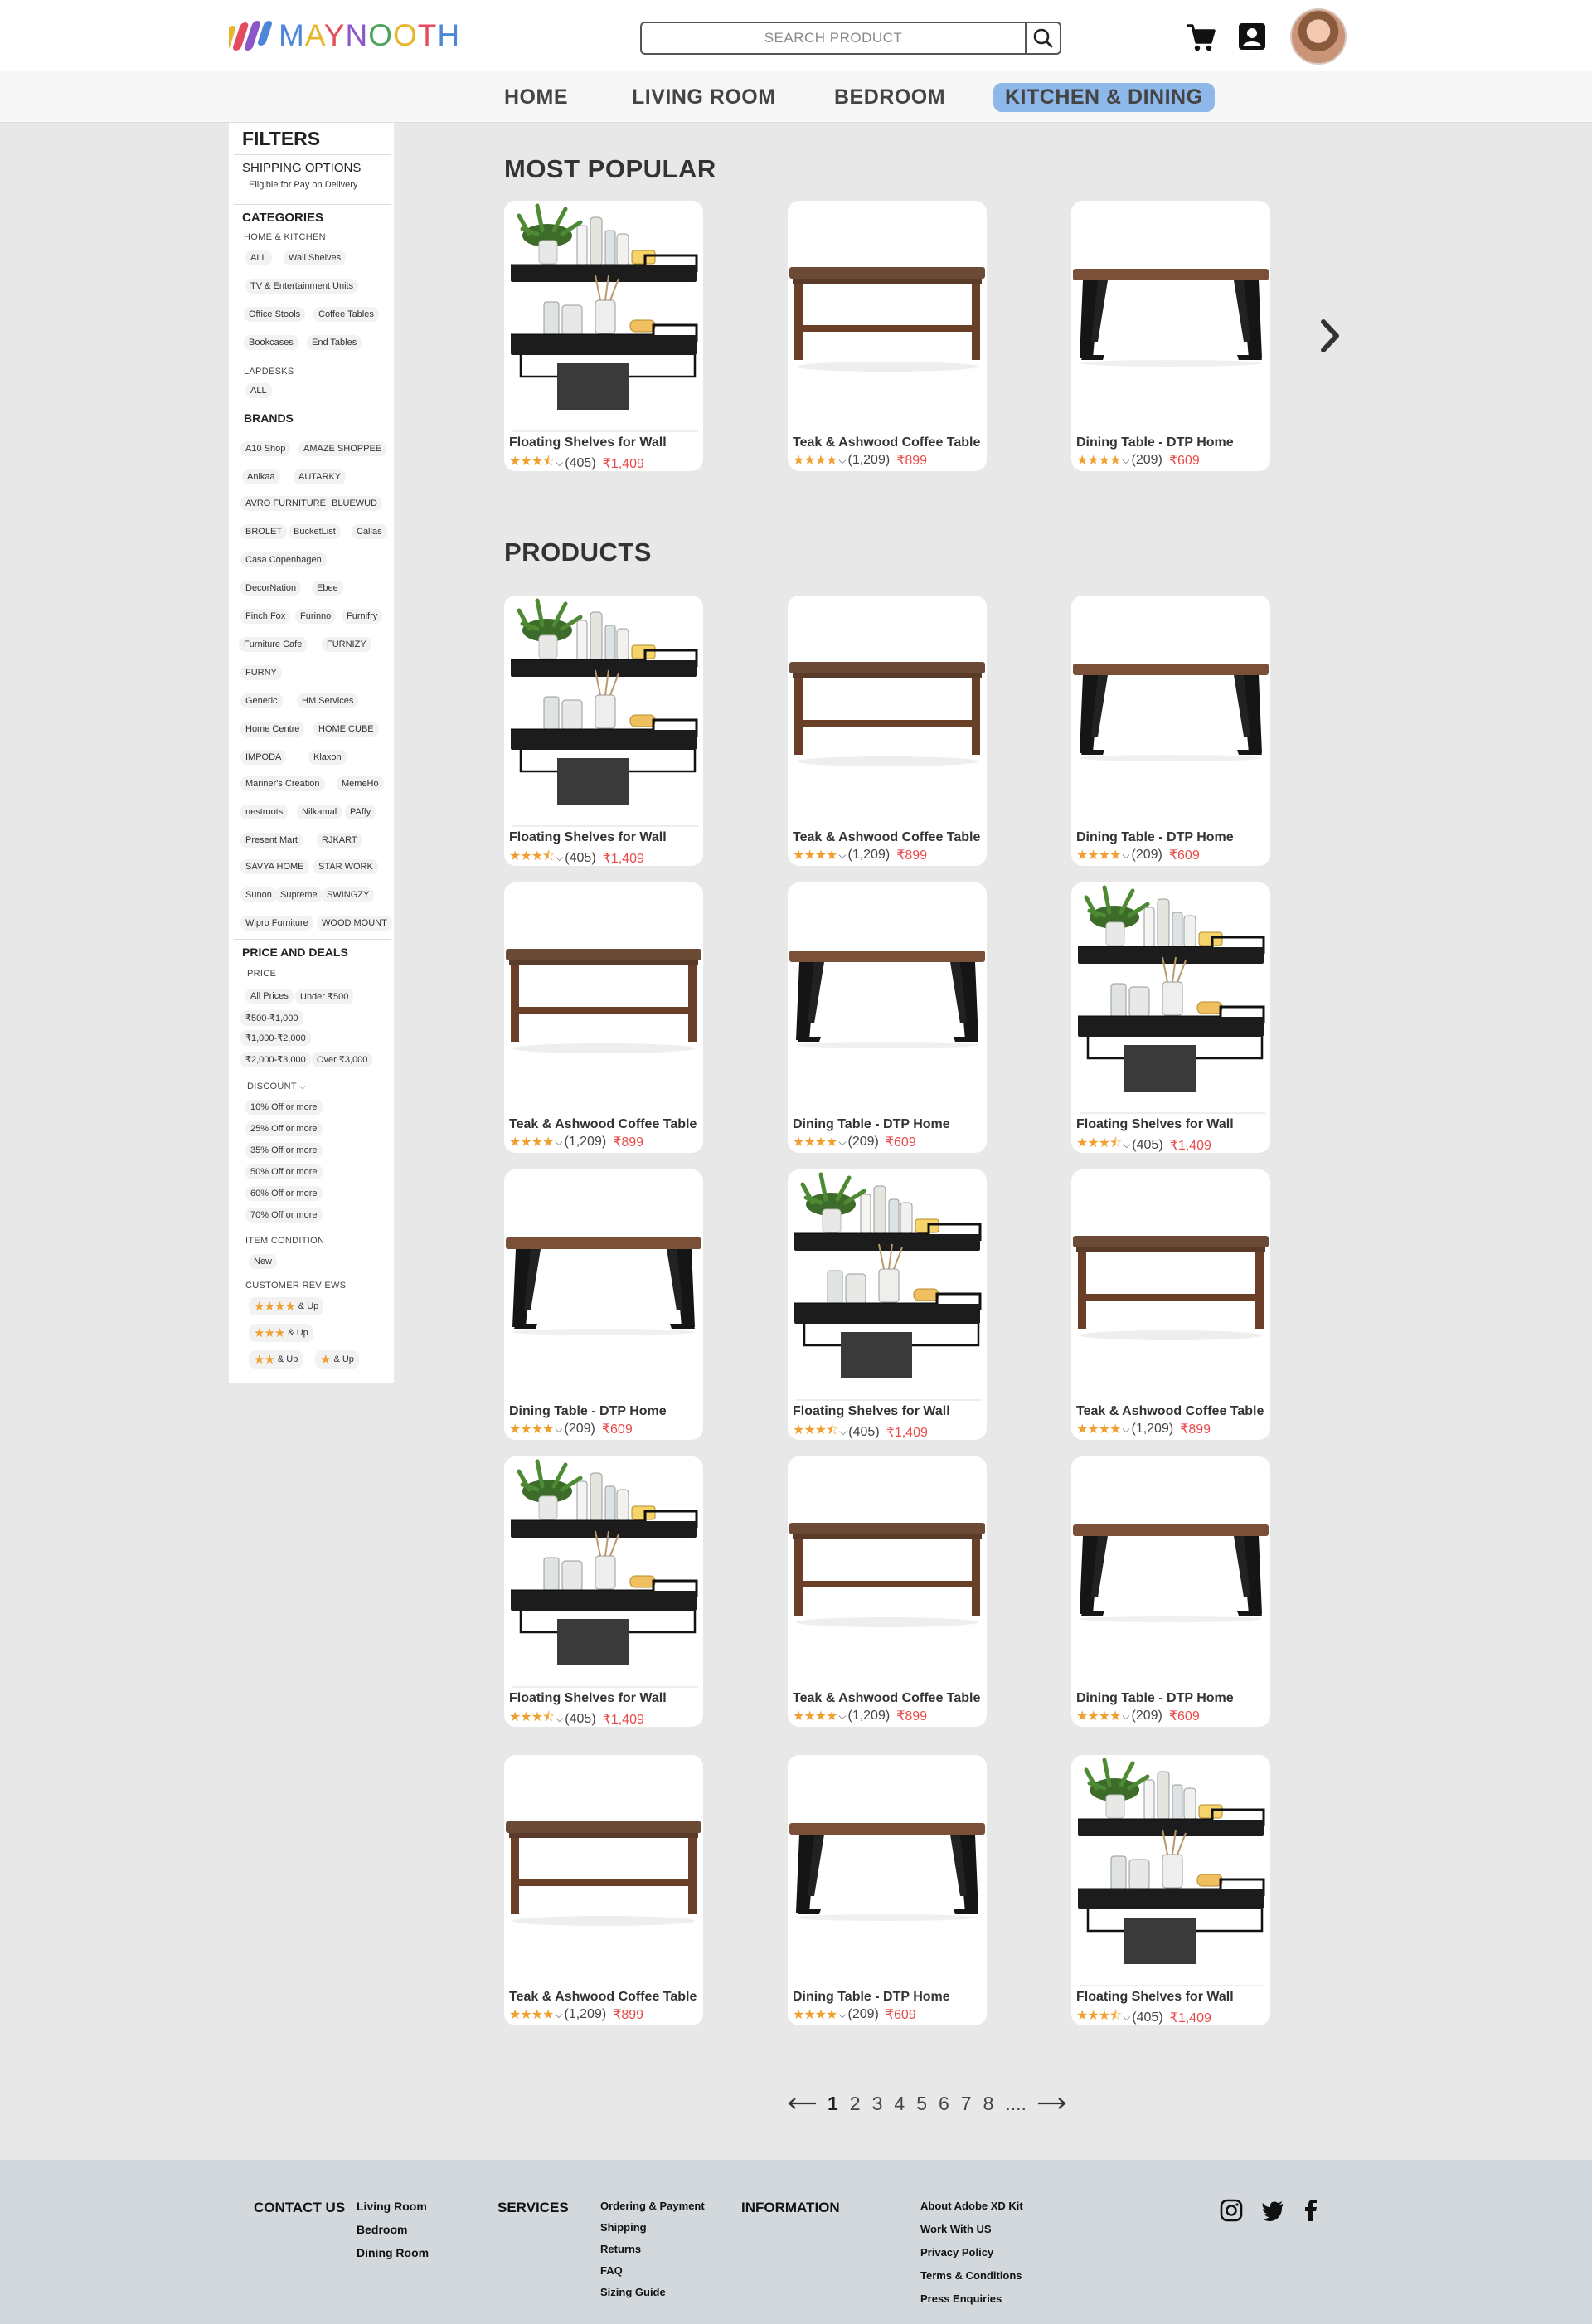 This screenshot has height=2324, width=1592. What do you see at coordinates (281, 1333) in the screenshot?
I see `review-filter-3: ★★★ & Up` at bounding box center [281, 1333].